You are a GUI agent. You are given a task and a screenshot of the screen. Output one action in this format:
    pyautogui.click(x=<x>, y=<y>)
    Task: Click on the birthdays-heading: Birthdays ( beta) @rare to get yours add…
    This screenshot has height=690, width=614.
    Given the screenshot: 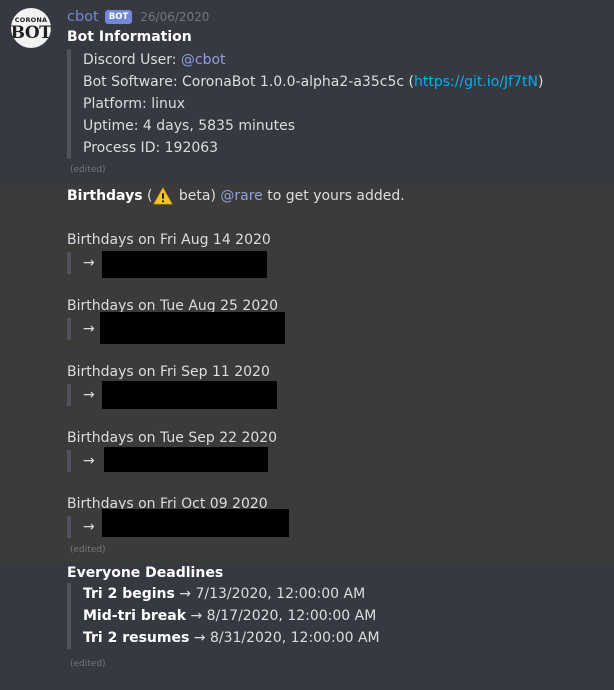 What is the action you would take?
    pyautogui.click(x=236, y=196)
    